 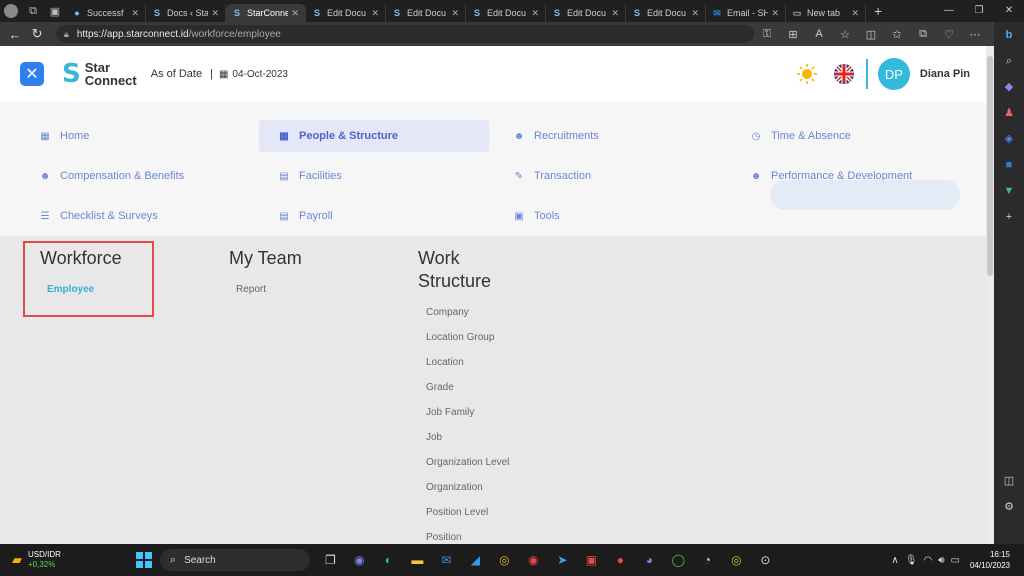 I want to click on menu-item-compensation-benefits: ☻ Compensation & Benefits, so click(x=135, y=176).